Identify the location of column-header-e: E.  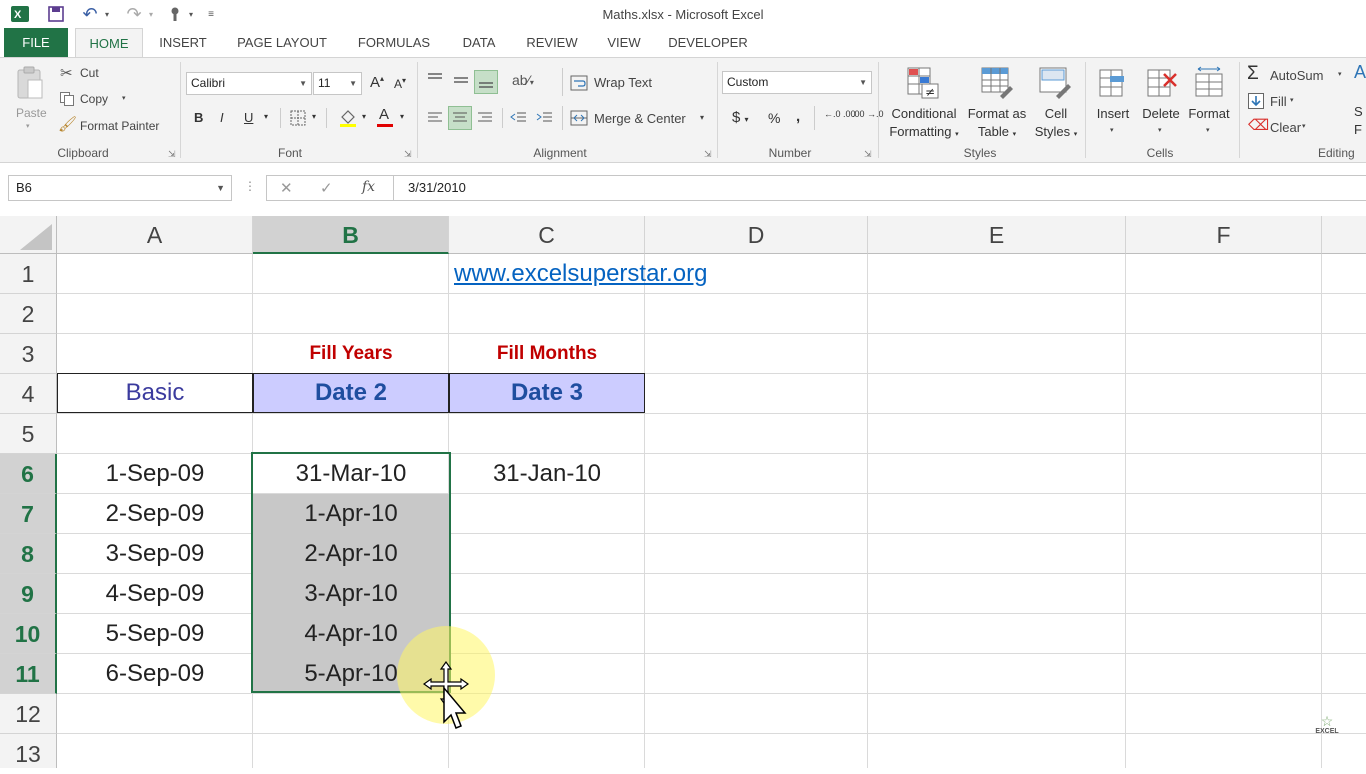
(997, 235).